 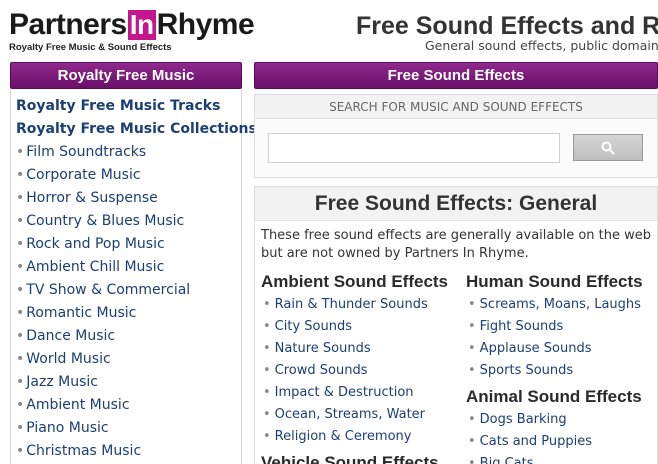 What do you see at coordinates (361, 327) in the screenshot?
I see `list-item: • City Sounds` at bounding box center [361, 327].